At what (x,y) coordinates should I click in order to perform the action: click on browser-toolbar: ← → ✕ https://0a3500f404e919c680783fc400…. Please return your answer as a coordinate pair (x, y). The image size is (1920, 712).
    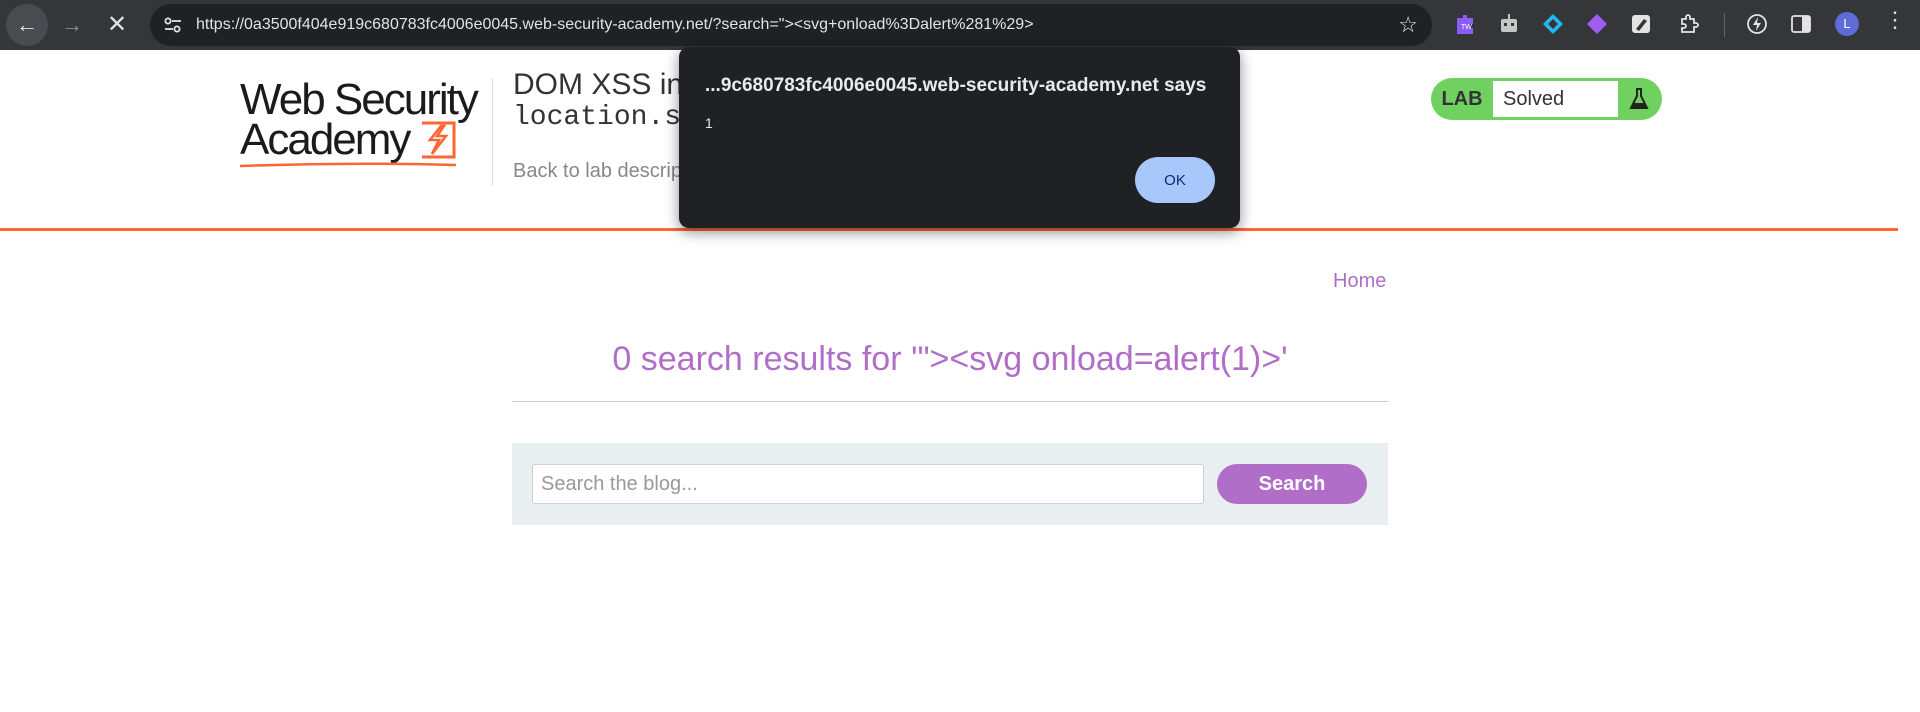
    Looking at the image, I should click on (960, 25).